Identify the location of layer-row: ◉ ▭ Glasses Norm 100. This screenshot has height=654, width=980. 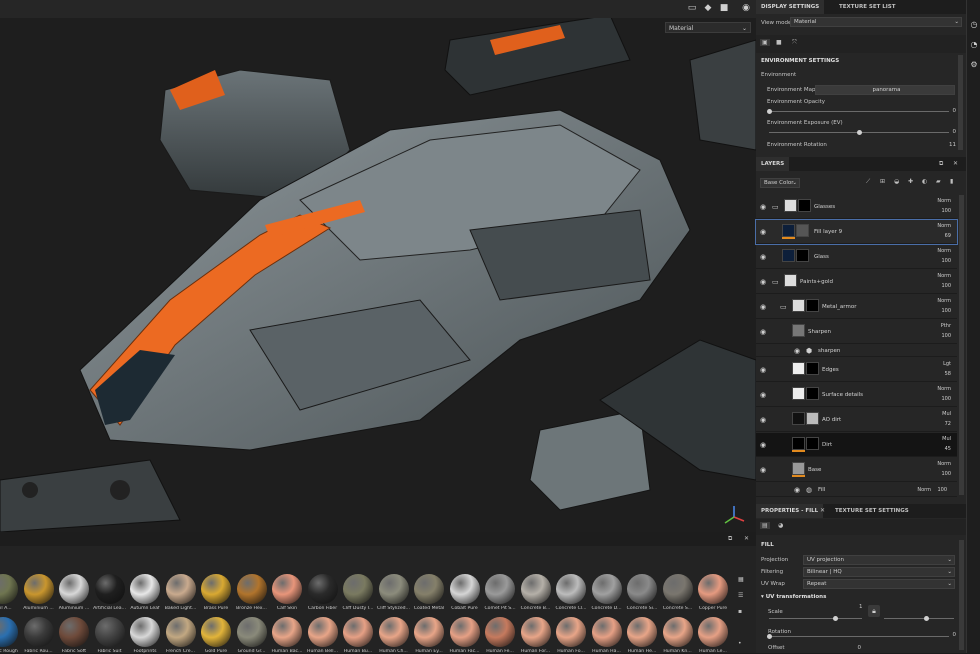
(856, 207).